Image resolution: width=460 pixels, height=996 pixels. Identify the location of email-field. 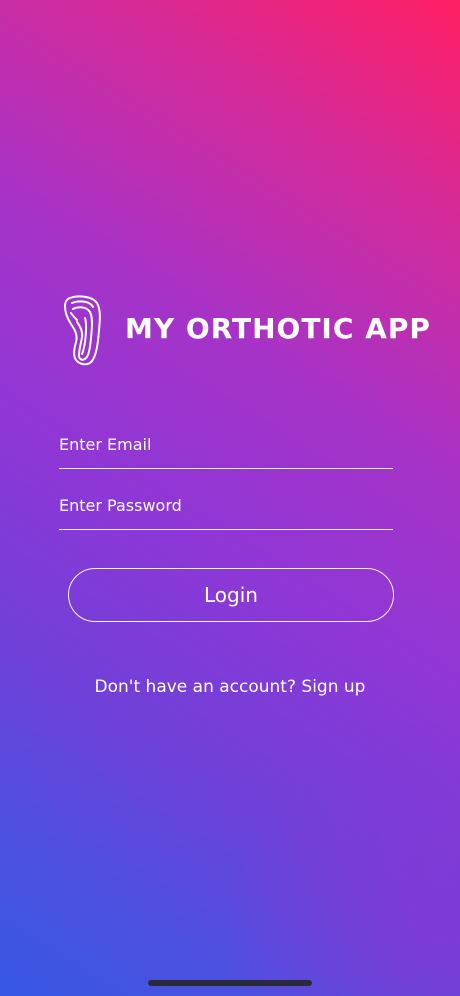
(226, 446).